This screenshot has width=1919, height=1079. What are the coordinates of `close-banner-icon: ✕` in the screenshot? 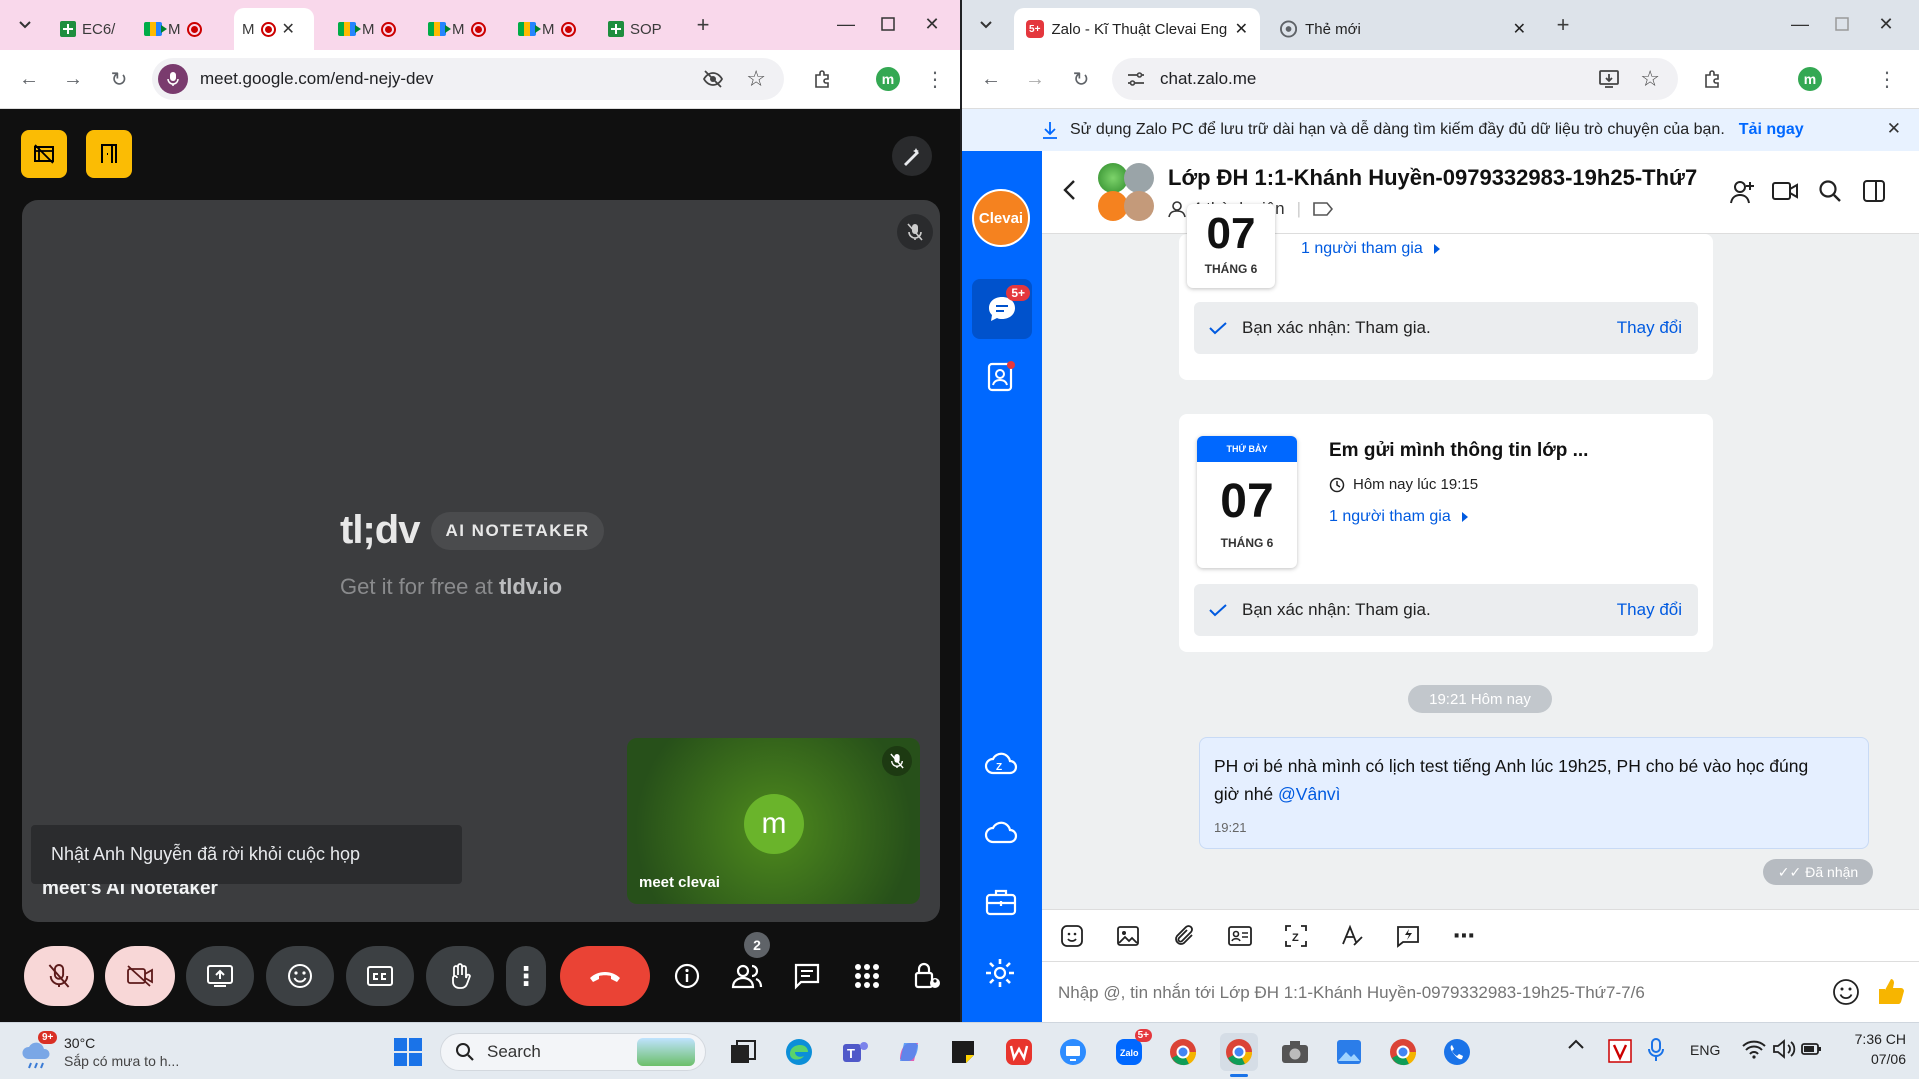 It's located at (1894, 129).